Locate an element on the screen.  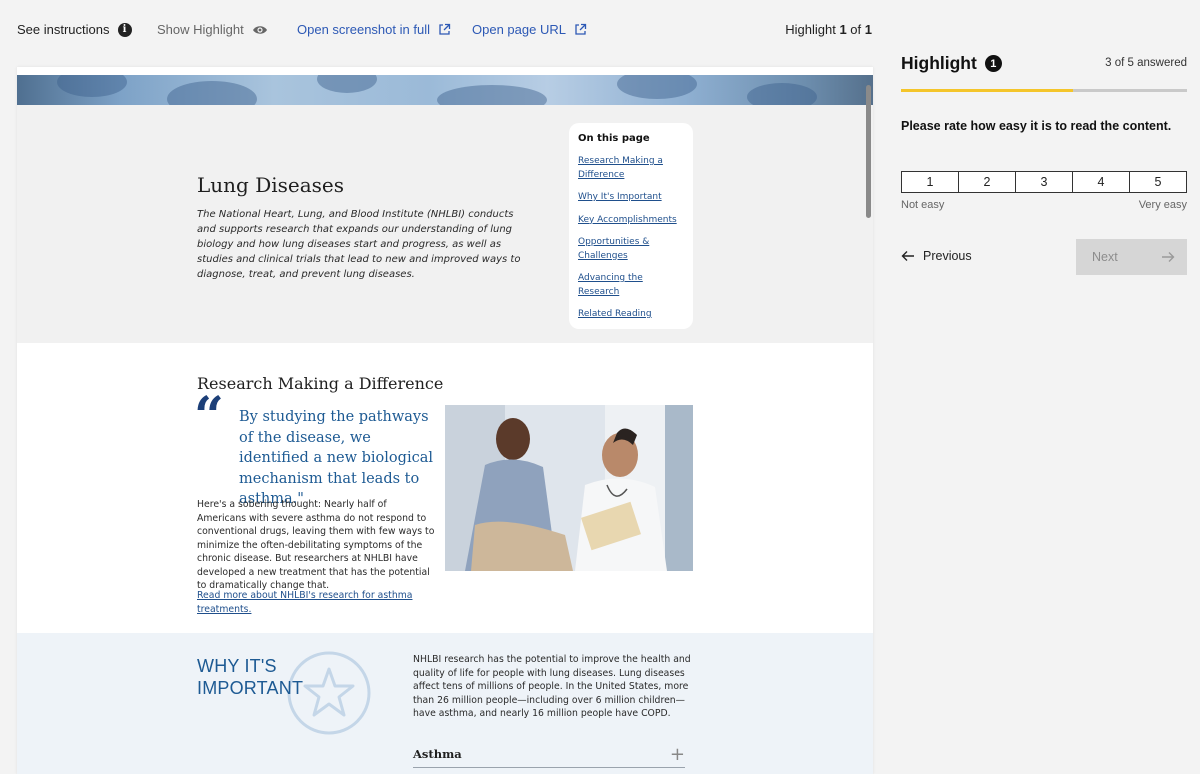
toc-link-research: Research Making a Difference is located at coordinates (631, 168).